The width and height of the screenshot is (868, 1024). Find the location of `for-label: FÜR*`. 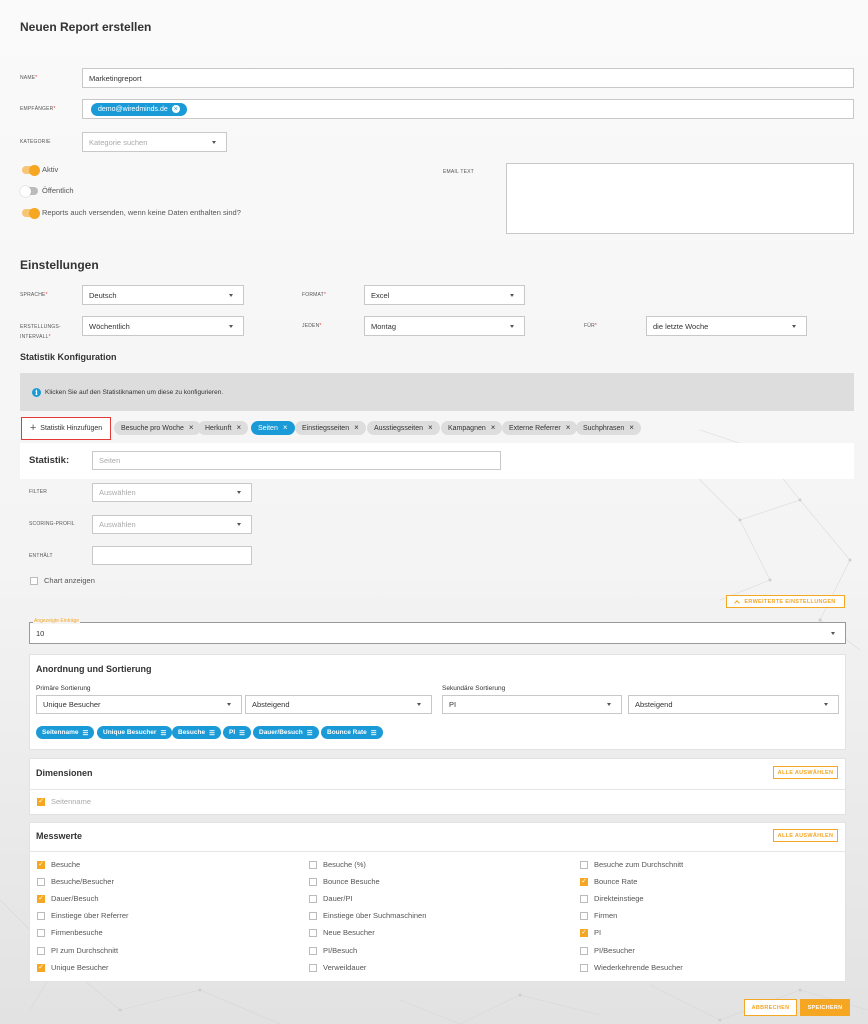

for-label: FÜR* is located at coordinates (591, 326).